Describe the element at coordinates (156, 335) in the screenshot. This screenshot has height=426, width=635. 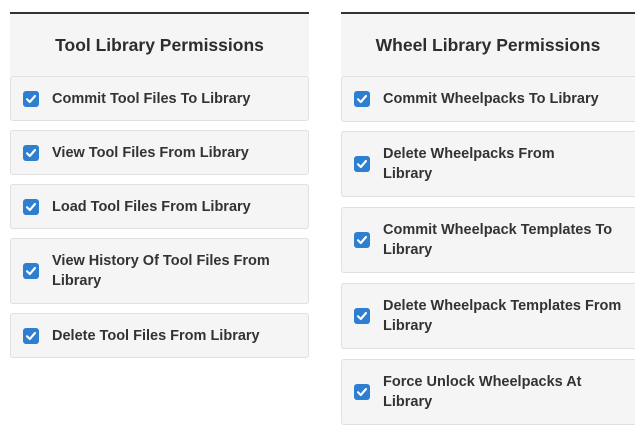
I see `permission-label: Delete Tool Files From Library` at that location.